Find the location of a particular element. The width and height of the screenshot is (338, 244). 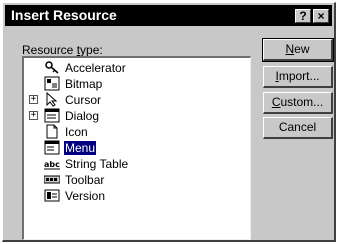

tree-item-label: Menu is located at coordinates (80, 148).